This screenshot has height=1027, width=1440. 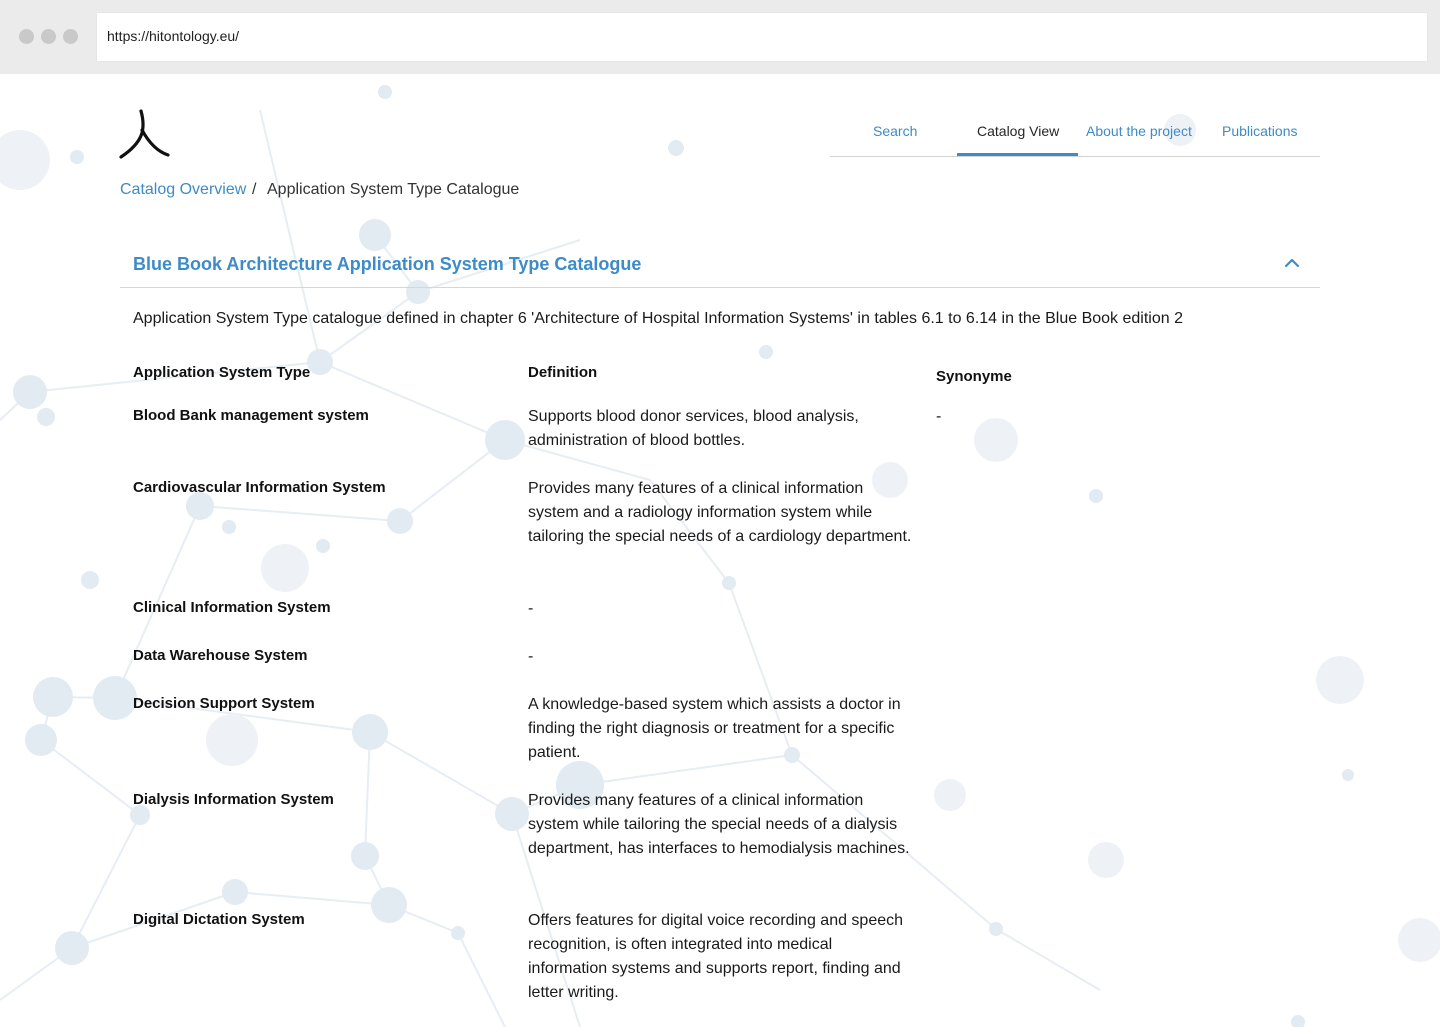 What do you see at coordinates (720, 287) in the screenshot?
I see `panel-divider` at bounding box center [720, 287].